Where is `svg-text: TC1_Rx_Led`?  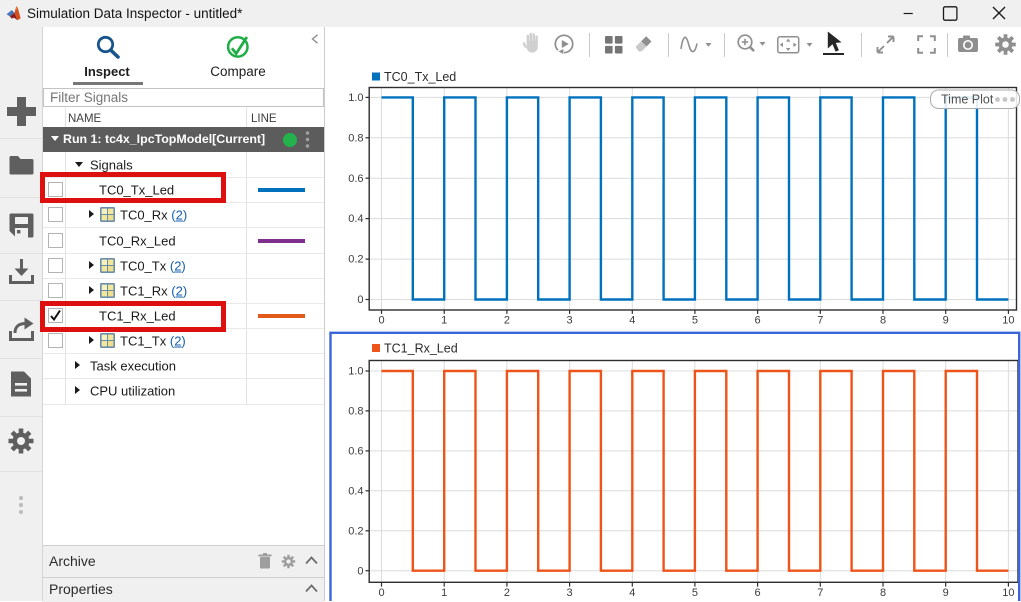
svg-text: TC1_Rx_Led is located at coordinates (421, 349).